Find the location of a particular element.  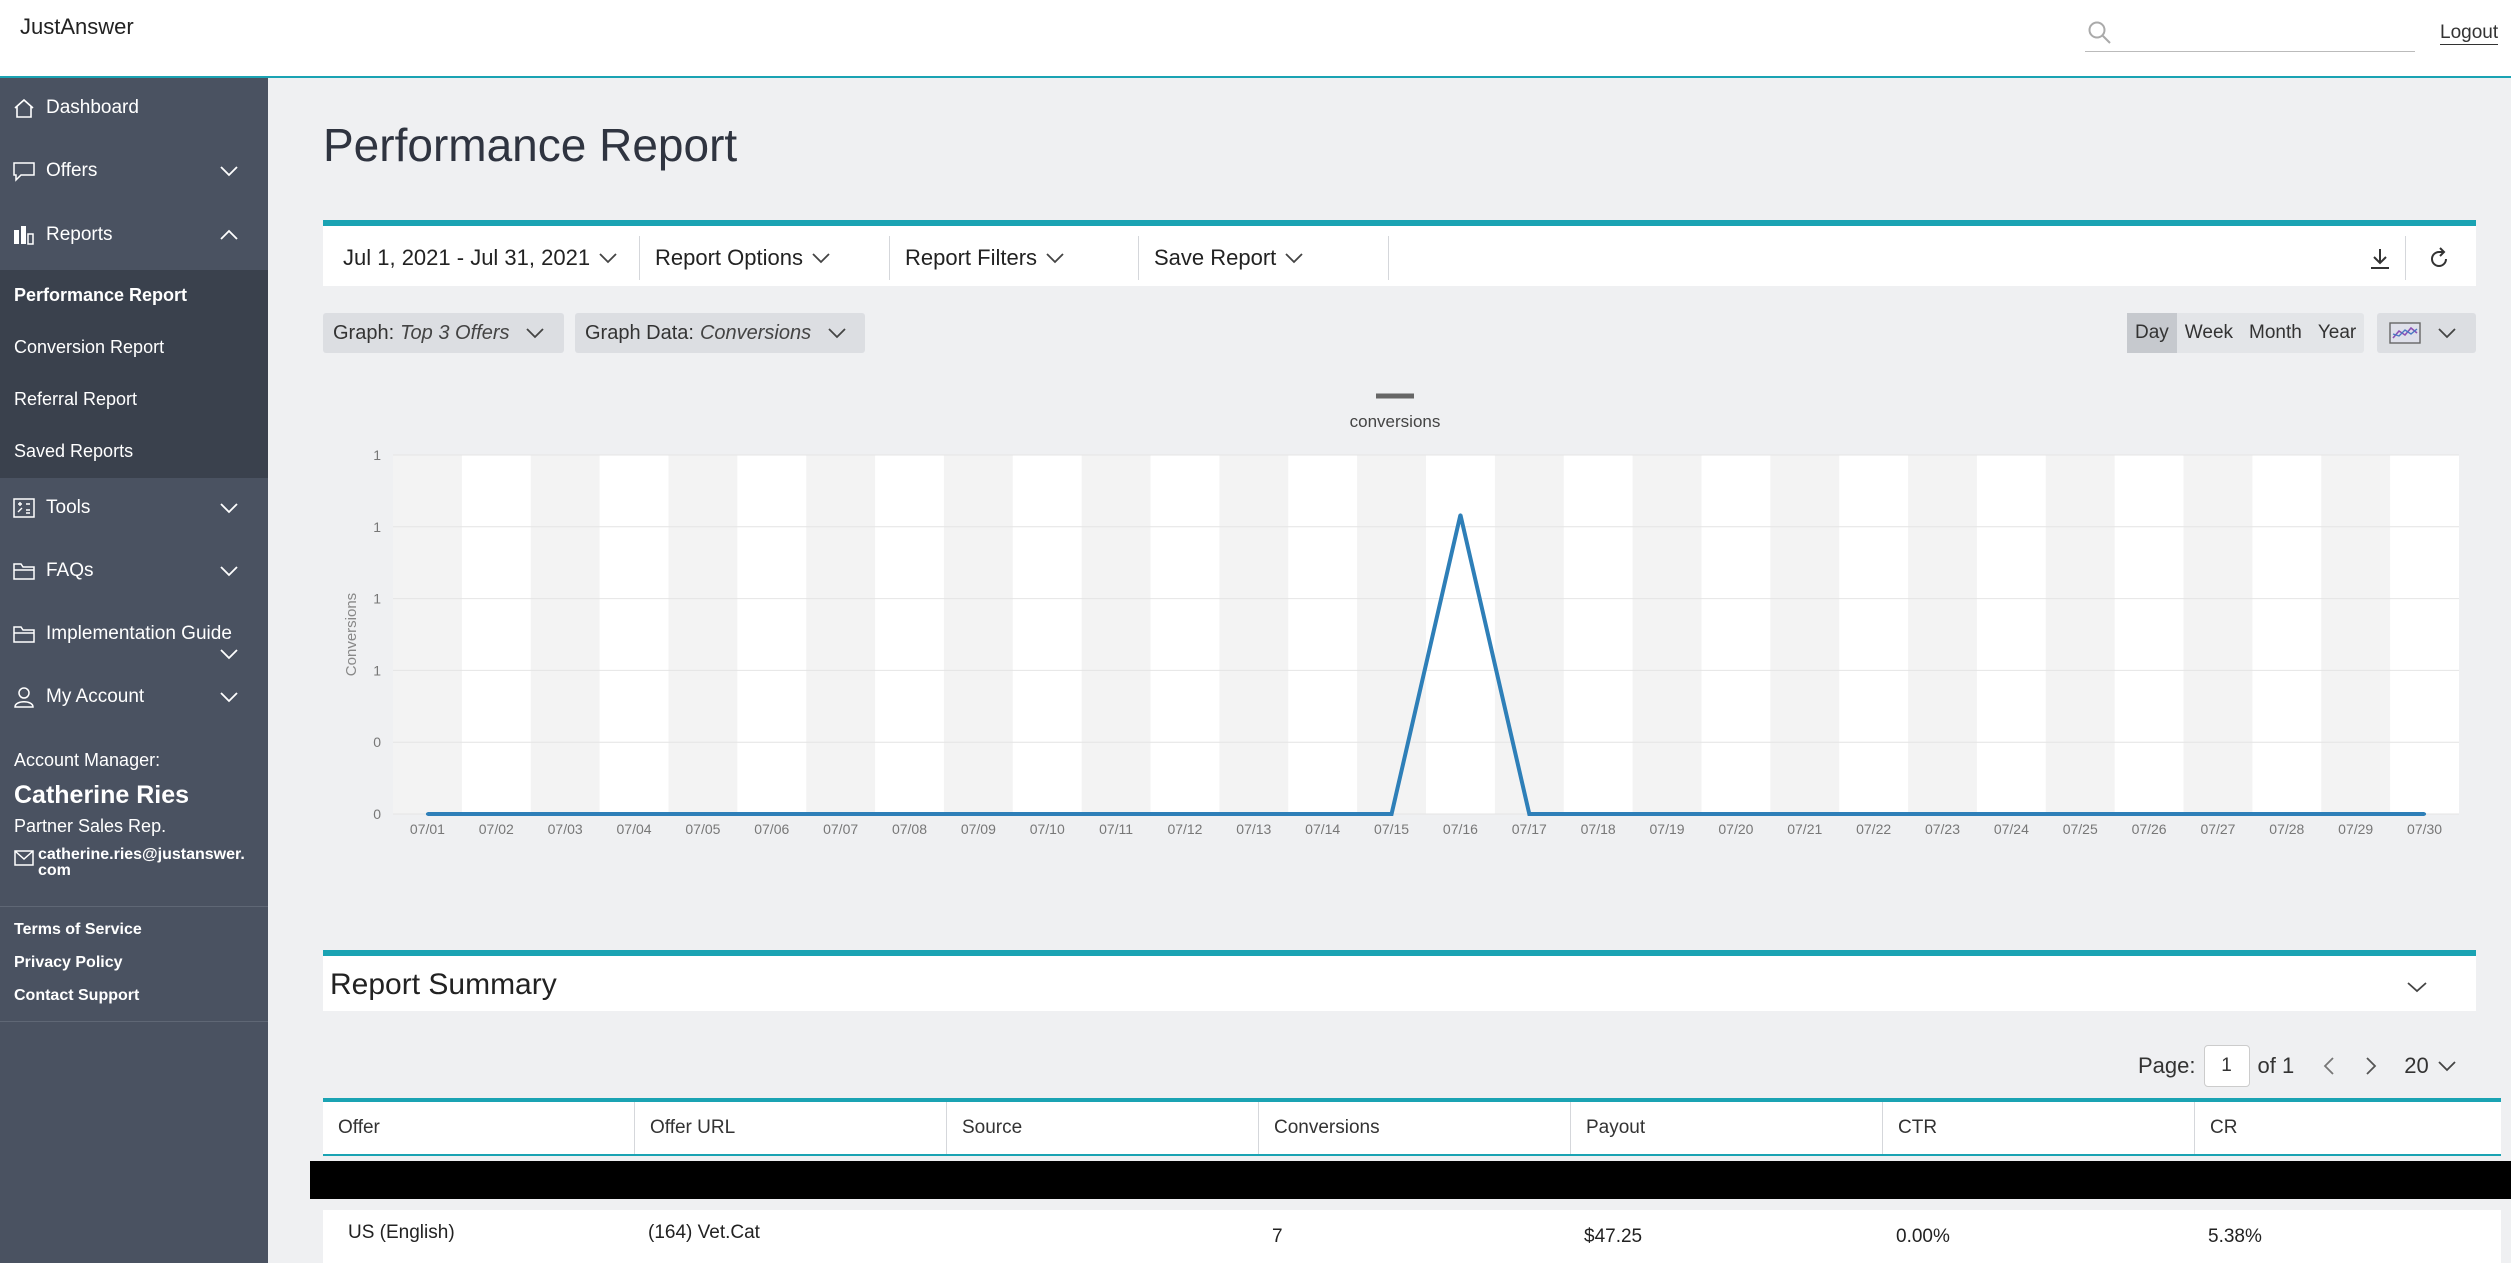

graph-selector: Graph: Top 3 Offers is located at coordinates (443, 333).